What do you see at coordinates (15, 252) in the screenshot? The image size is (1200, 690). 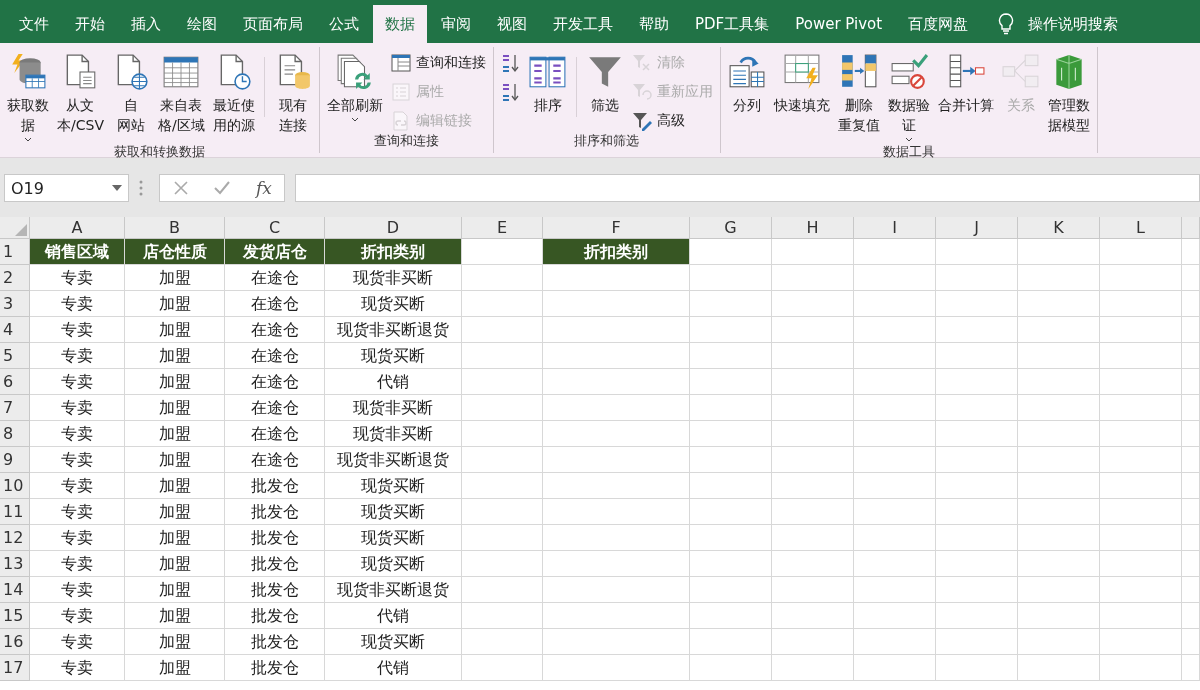 I see `row-header: 1` at bounding box center [15, 252].